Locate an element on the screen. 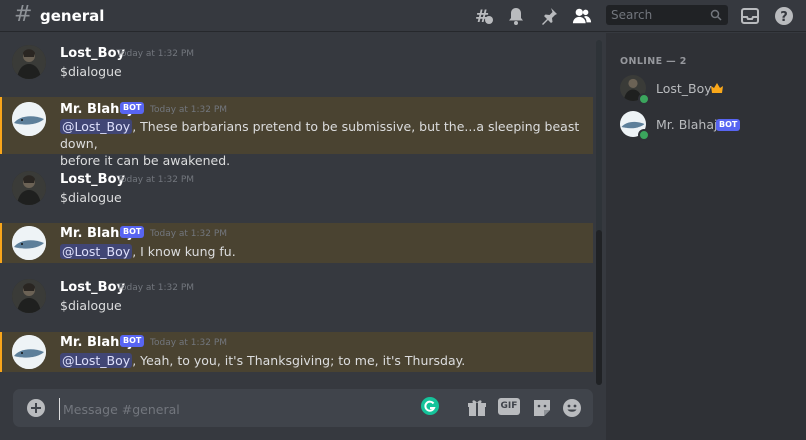 The image size is (806, 440). members-icon is located at coordinates (582, 16).